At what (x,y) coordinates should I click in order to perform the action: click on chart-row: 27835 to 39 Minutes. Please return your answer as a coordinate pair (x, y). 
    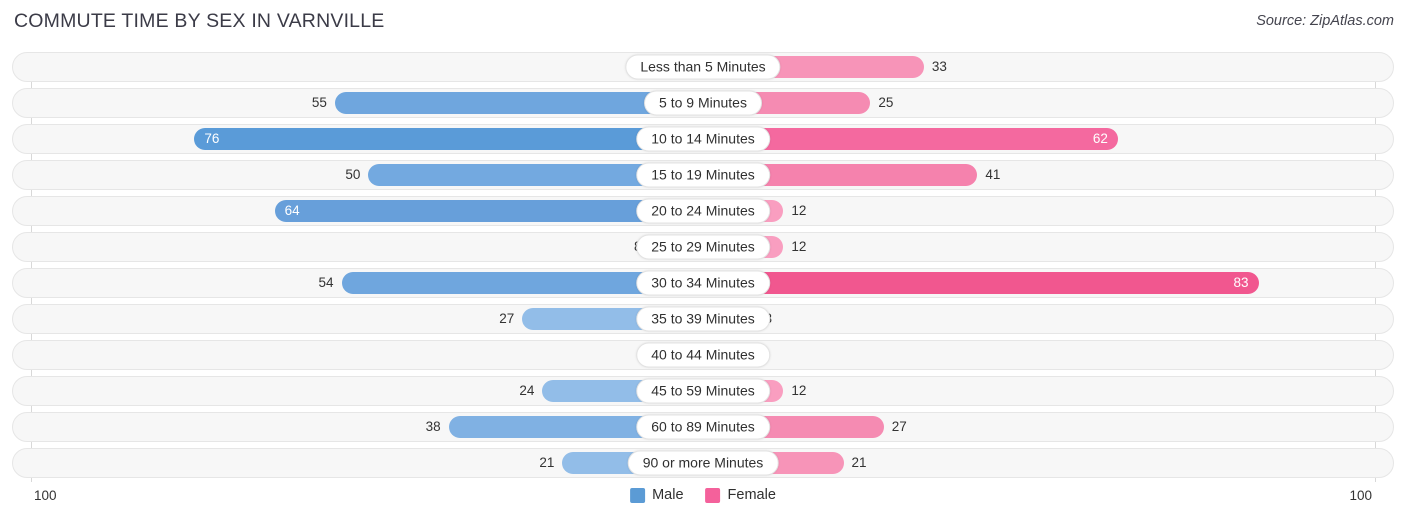
    Looking at the image, I should click on (703, 319).